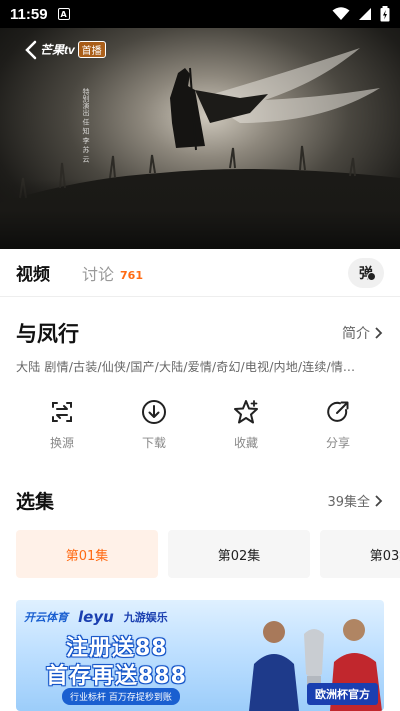  I want to click on episode-list: 第01集 第02集 第03集, so click(208, 554).